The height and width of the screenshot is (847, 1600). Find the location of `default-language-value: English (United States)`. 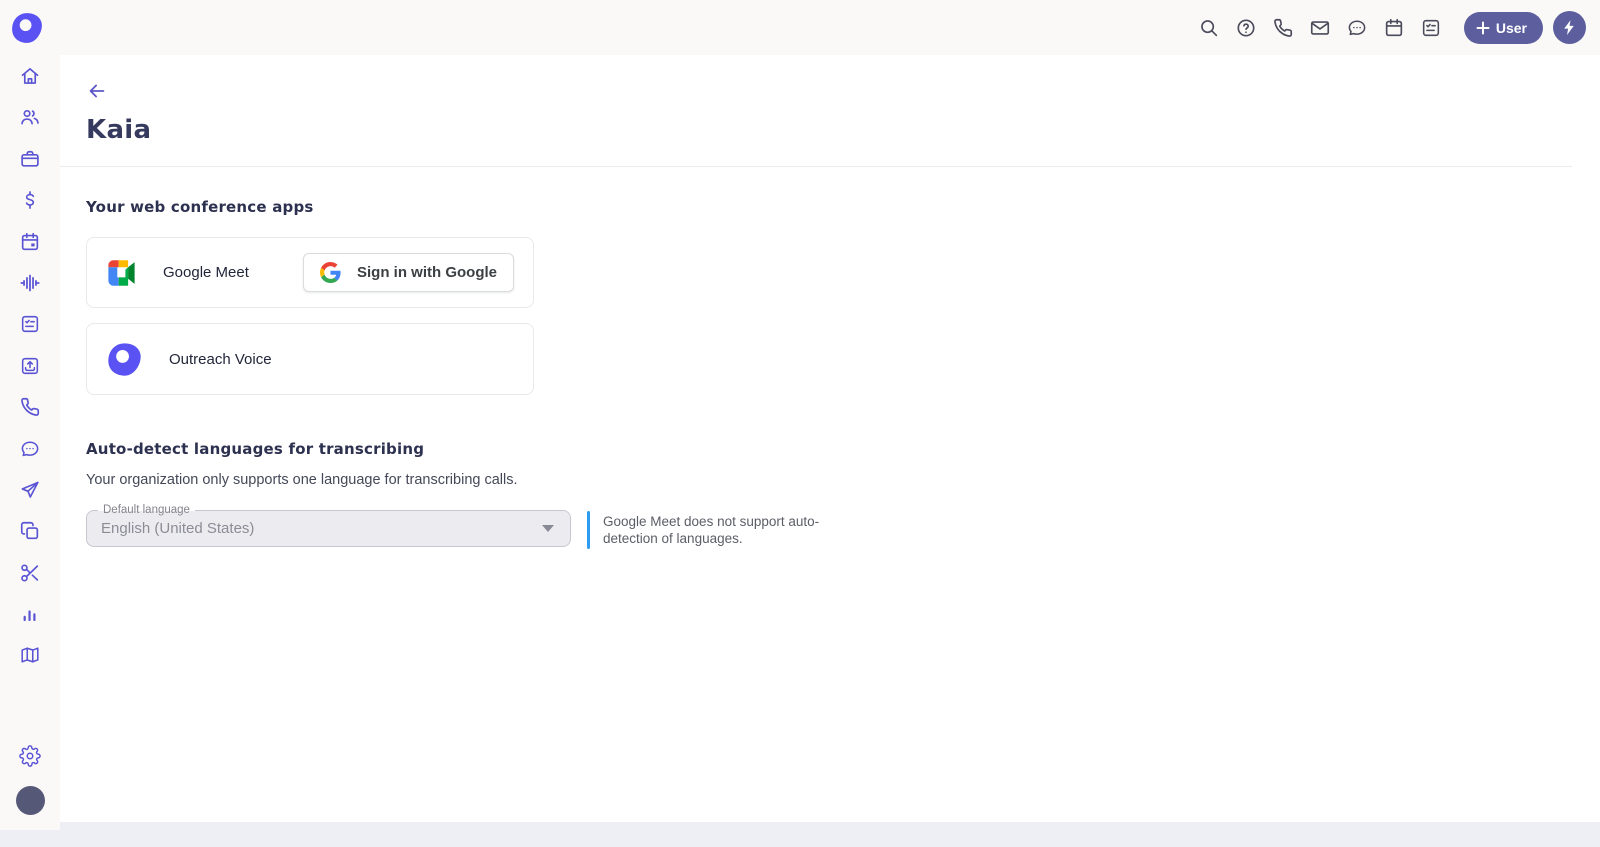

default-language-value: English (United States) is located at coordinates (178, 528).